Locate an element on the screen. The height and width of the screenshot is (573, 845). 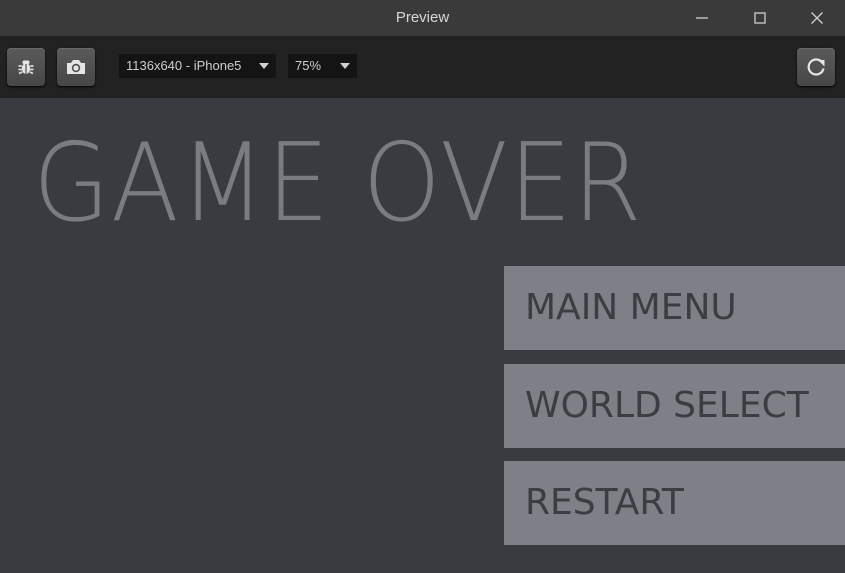
debug-button is located at coordinates (26, 67).